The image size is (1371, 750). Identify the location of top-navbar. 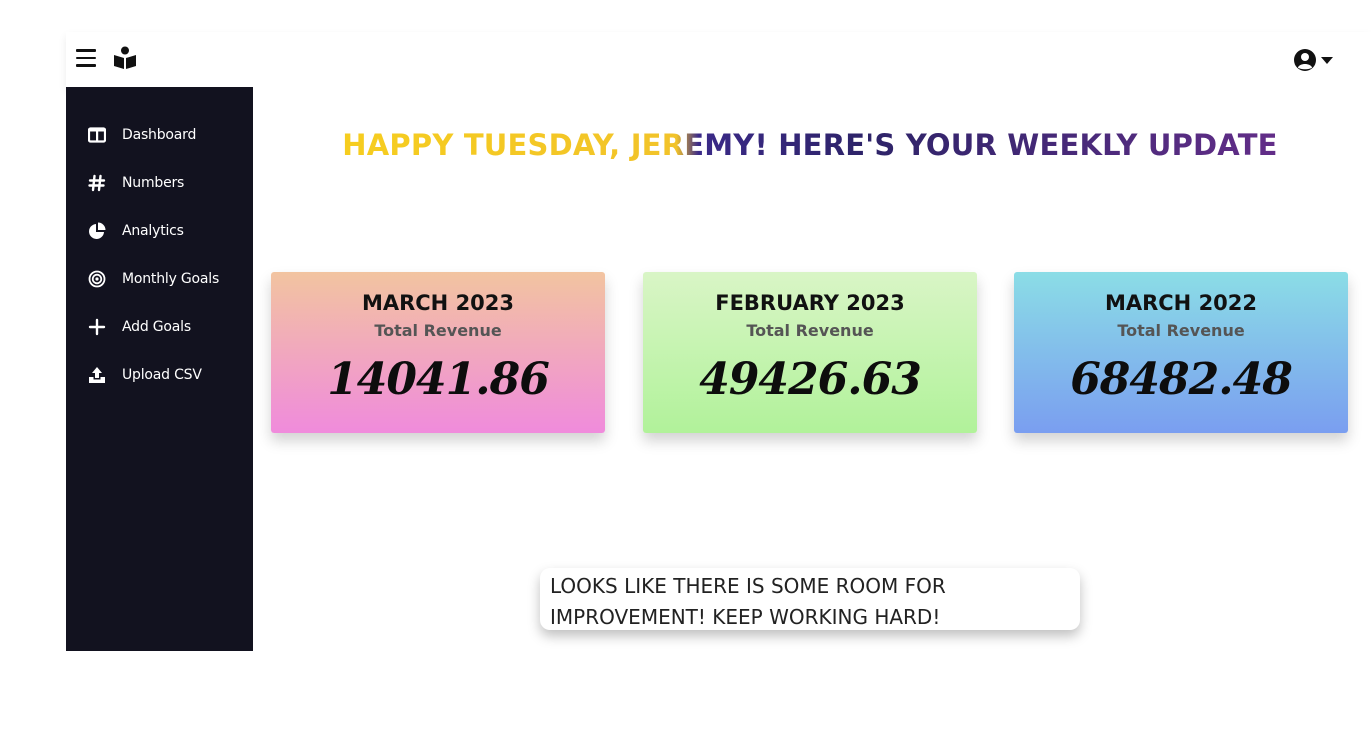
(718, 59).